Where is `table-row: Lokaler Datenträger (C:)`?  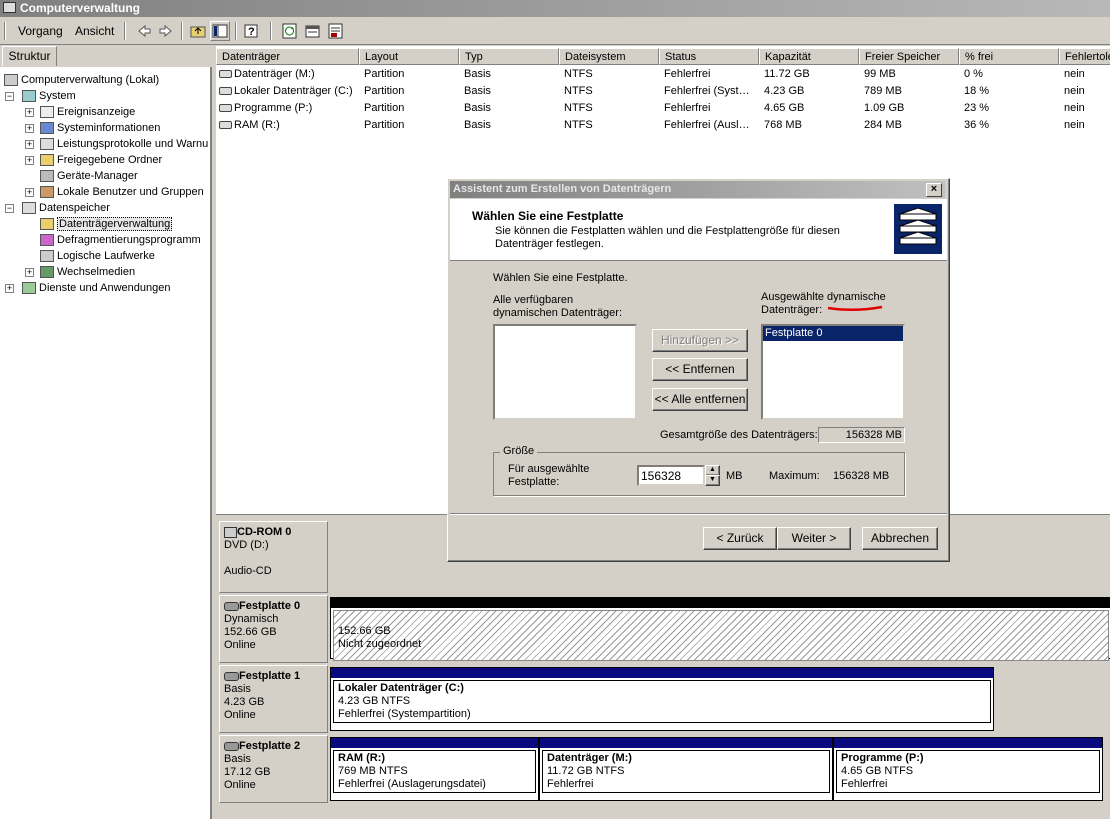
table-row: Lokaler Datenträger (C:) is located at coordinates (289, 91).